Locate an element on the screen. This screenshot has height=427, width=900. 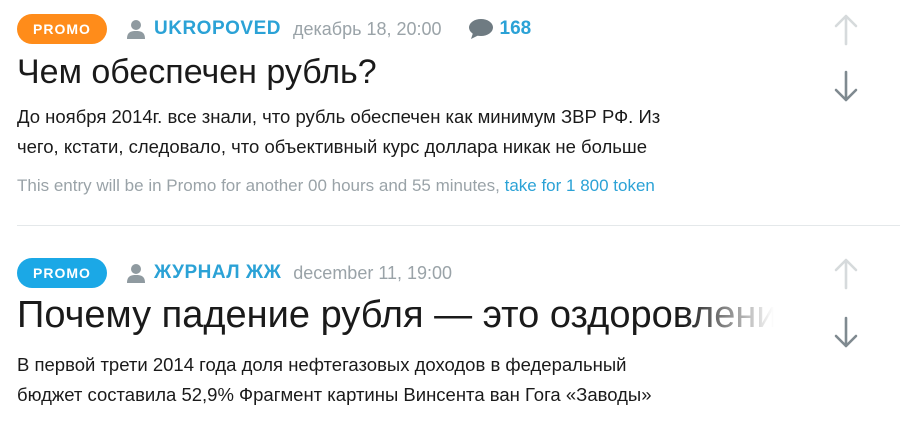
author-link: UKROPOVED is located at coordinates (203, 29).